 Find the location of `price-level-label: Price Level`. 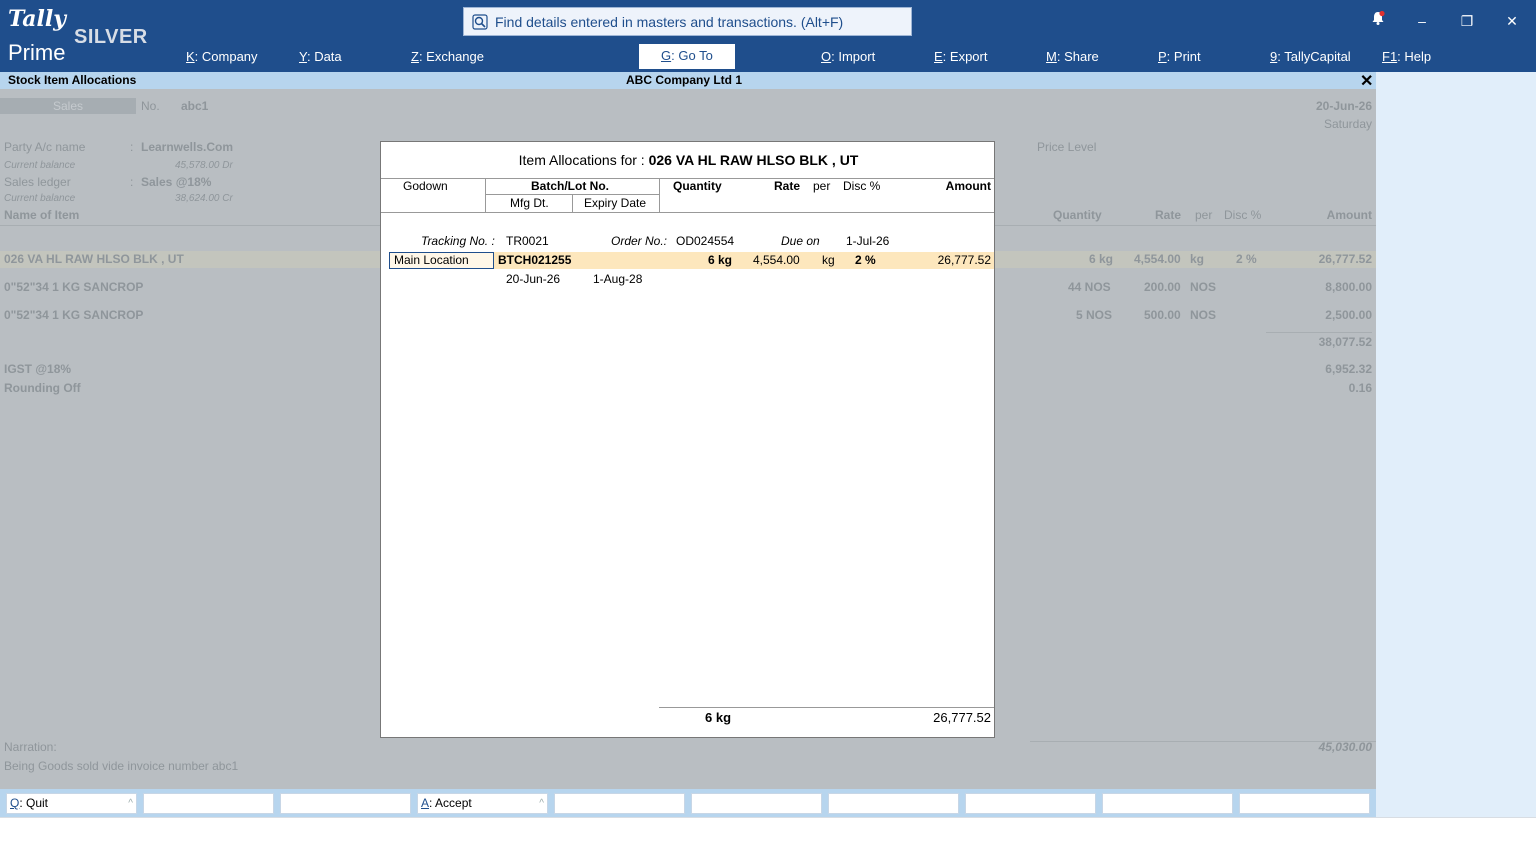

price-level-label: Price Level is located at coordinates (1067, 147).